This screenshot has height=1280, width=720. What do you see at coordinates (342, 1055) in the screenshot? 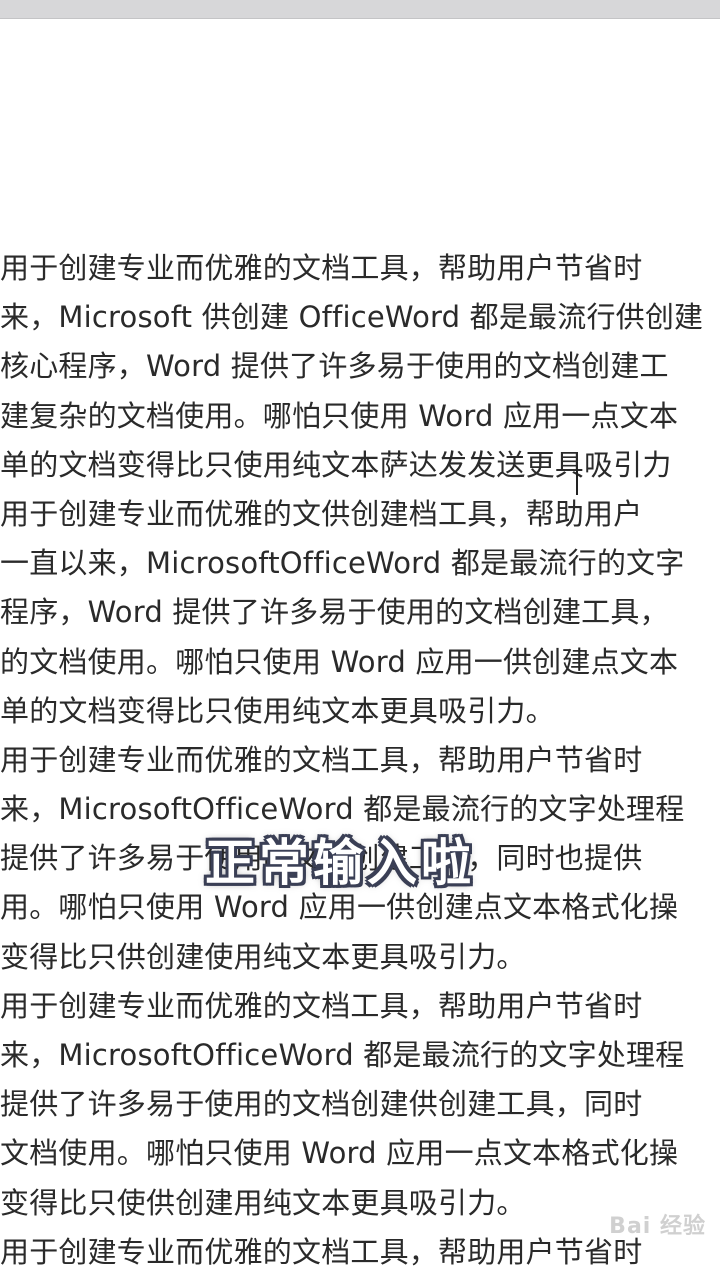
I see `document-line: 来，MicrosoftOfficeWord 都是最流行的文字处理程` at bounding box center [342, 1055].